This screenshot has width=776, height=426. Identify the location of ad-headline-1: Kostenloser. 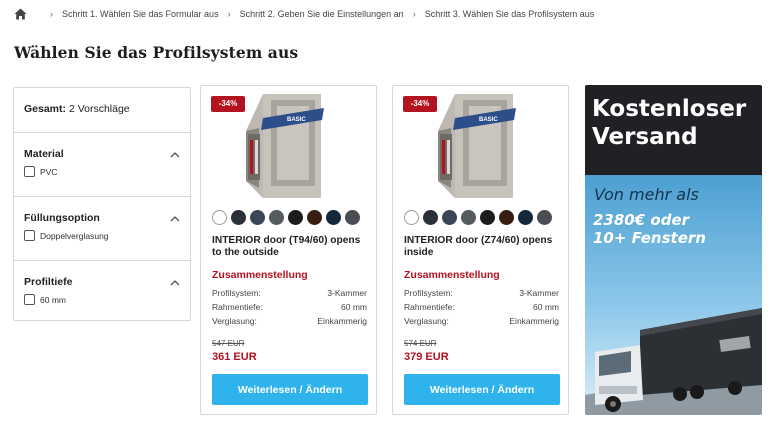
(669, 109).